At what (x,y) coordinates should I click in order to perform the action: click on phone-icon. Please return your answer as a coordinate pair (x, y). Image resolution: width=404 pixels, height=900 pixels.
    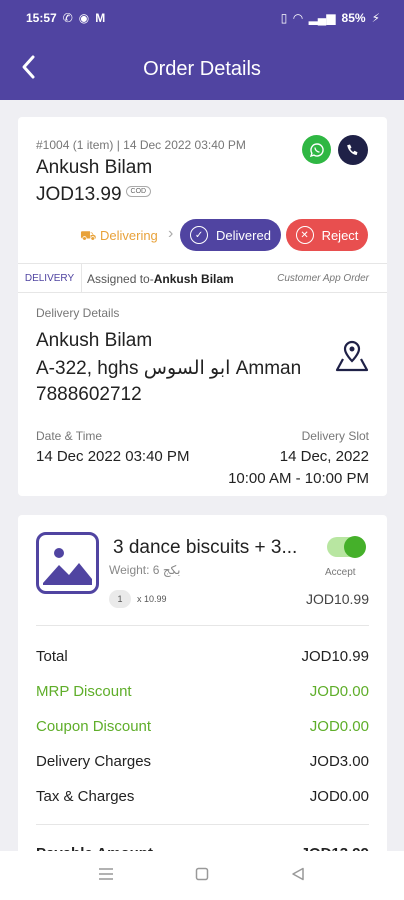
    Looking at the image, I should click on (353, 150).